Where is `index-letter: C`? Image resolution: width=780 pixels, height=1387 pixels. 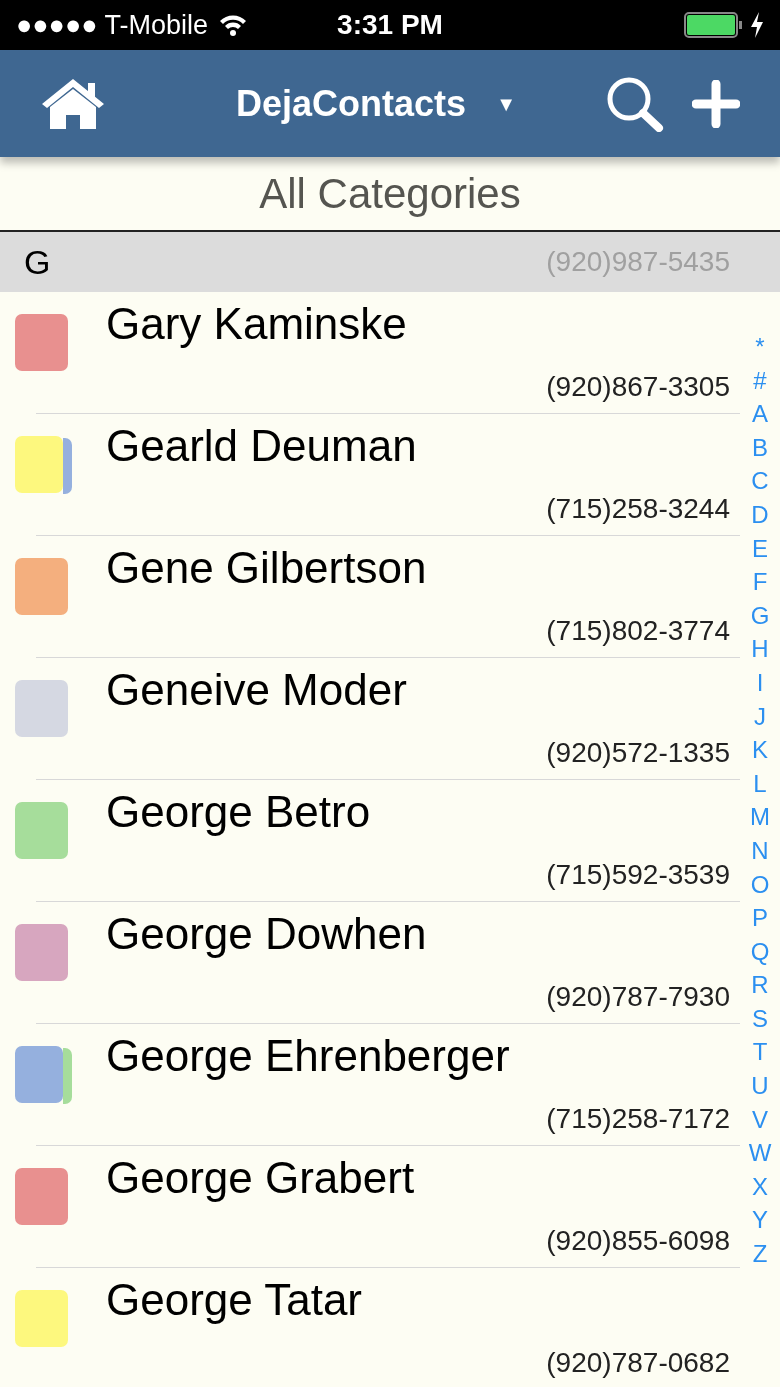
index-letter: C is located at coordinates (760, 481).